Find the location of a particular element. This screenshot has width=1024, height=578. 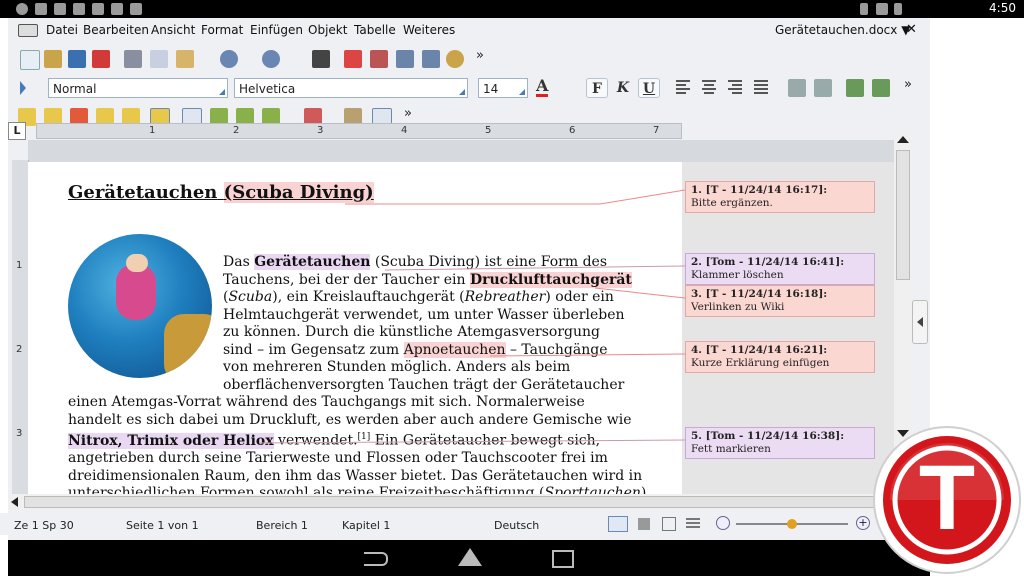

android-navigation-bar is located at coordinates (469, 558).